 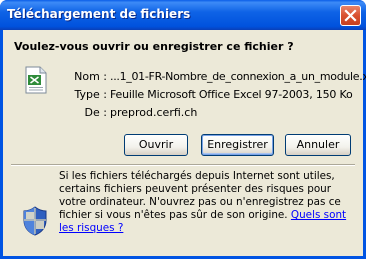 I want to click on field-row-source: De : preprod.cerfi.ch, so click(x=183, y=113).